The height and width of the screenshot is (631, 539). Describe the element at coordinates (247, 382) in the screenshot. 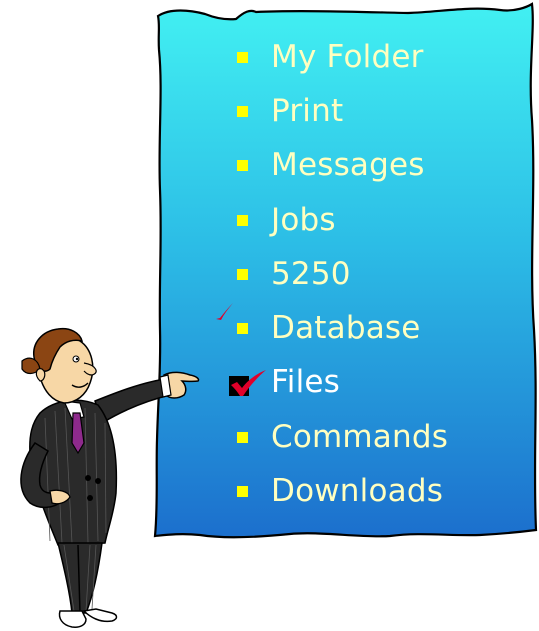

I see `red-checkmark-icon` at that location.